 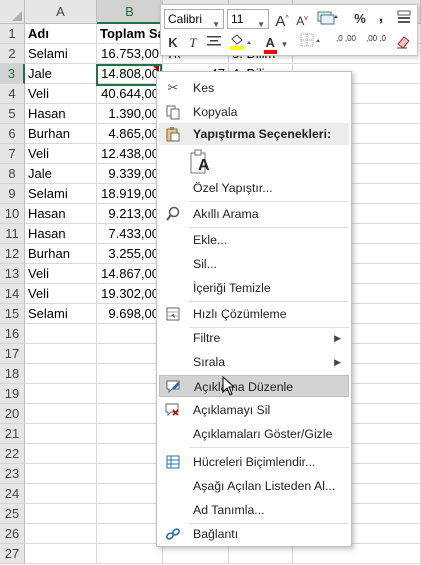 I want to click on cell-a13: Veli, so click(x=61, y=274).